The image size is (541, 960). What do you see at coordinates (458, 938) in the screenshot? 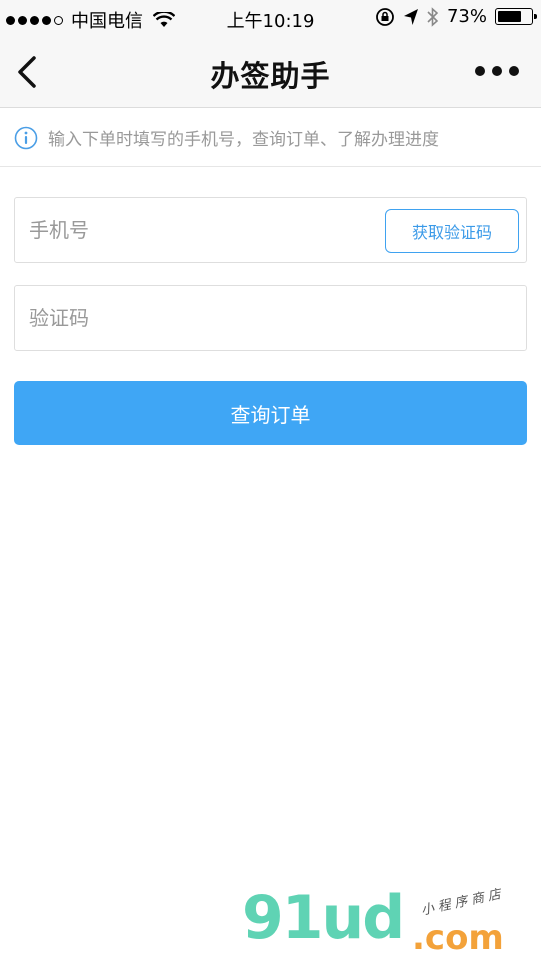
I see `watermark-domain: .com` at bounding box center [458, 938].